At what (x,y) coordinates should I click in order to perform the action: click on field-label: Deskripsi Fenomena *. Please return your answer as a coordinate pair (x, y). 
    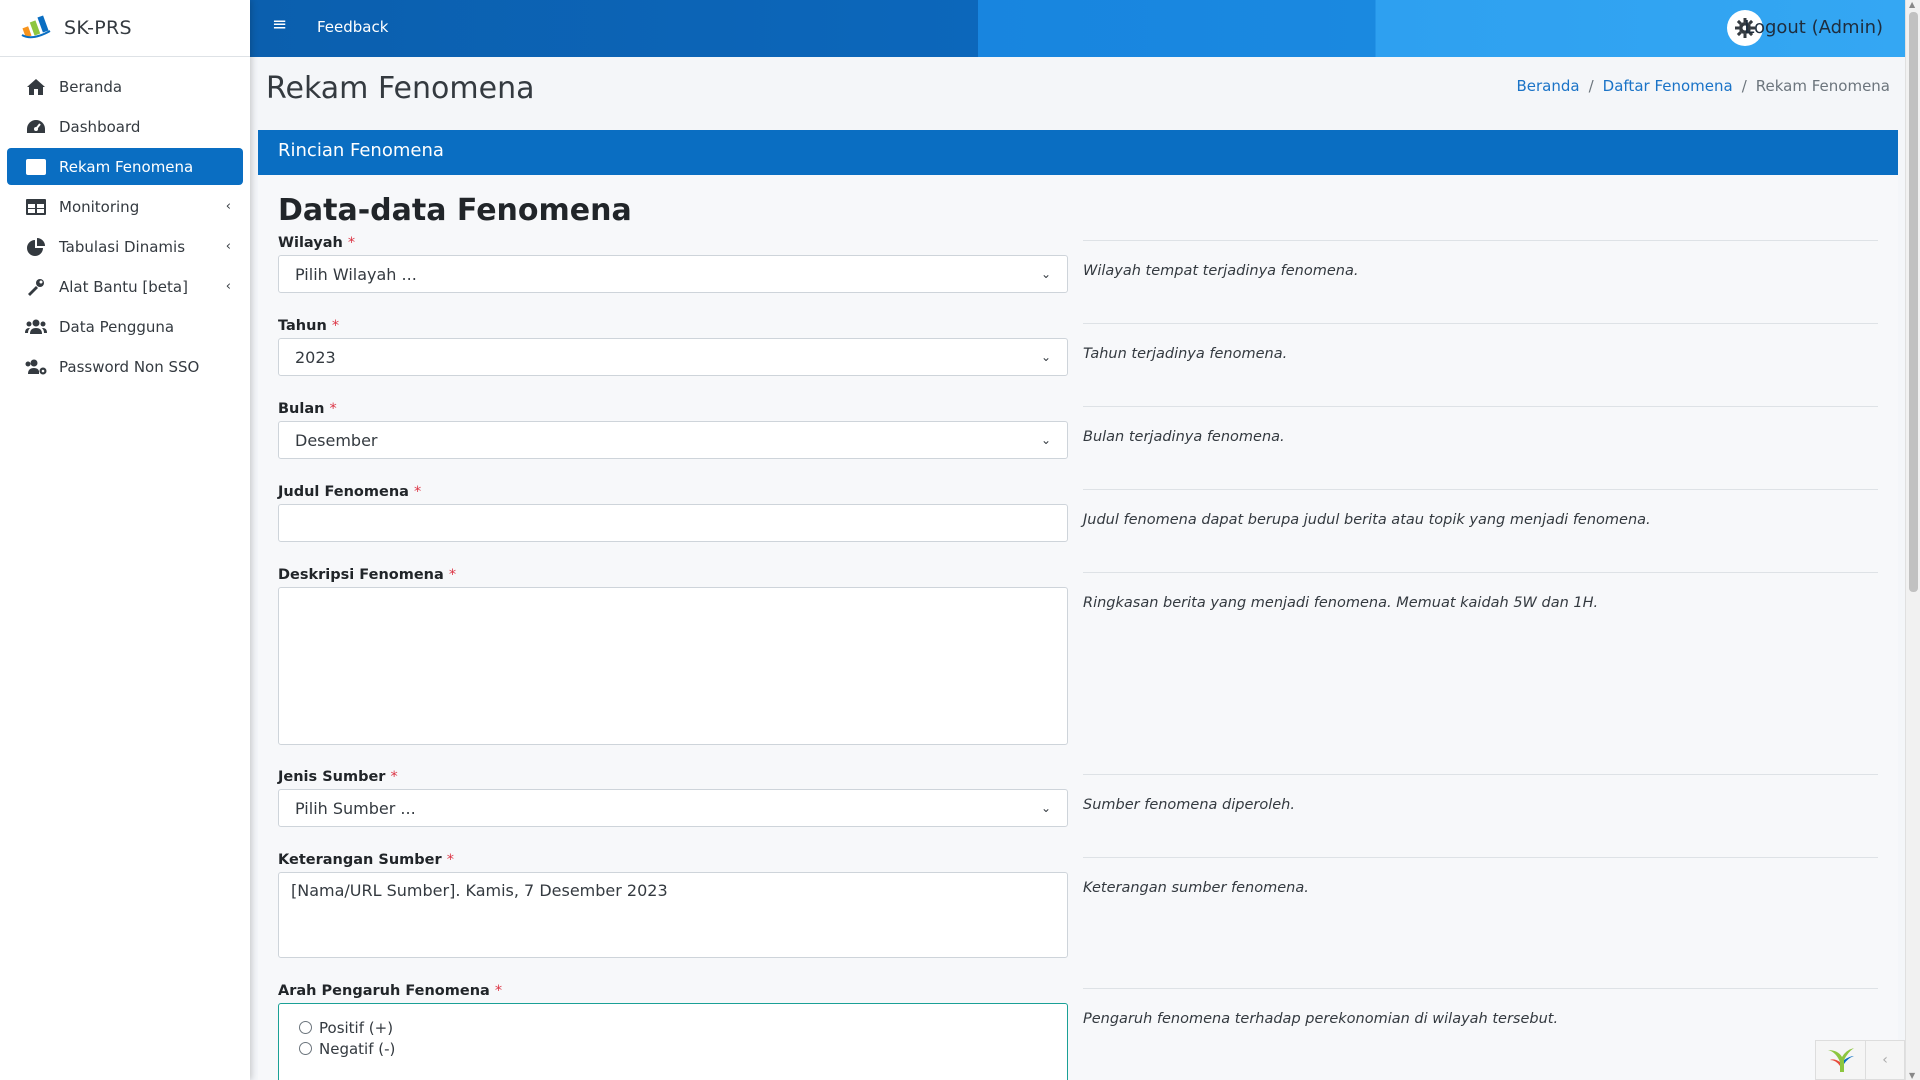
    Looking at the image, I should click on (367, 575).